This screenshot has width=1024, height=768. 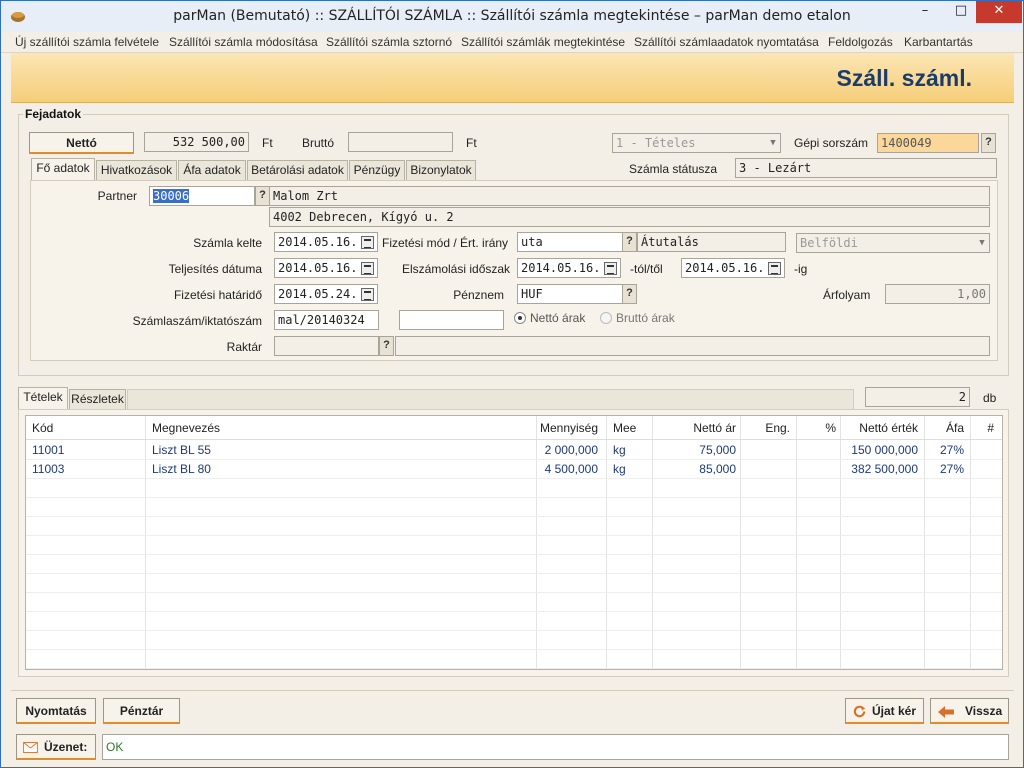 I want to click on menu-item-maintenance: Karbantartás, so click(x=938, y=42).